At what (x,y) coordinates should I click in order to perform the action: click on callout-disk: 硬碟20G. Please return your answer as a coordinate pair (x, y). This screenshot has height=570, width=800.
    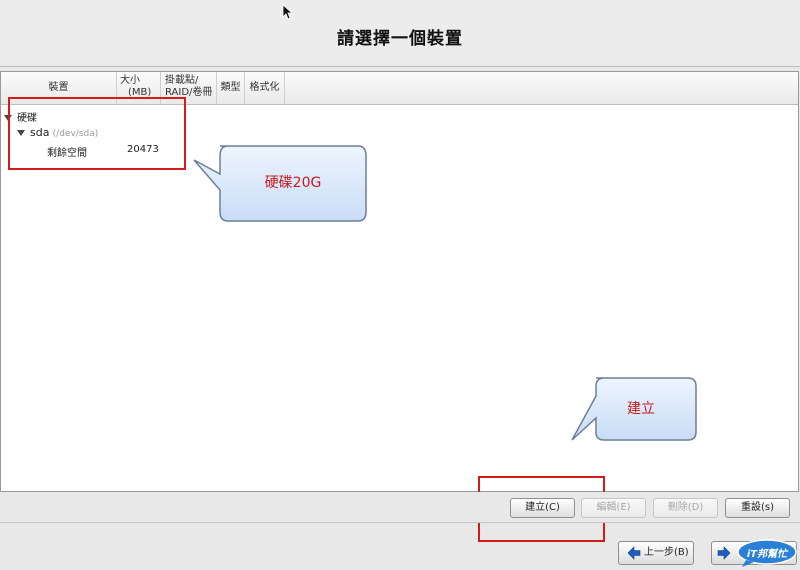
    Looking at the image, I should click on (280, 182).